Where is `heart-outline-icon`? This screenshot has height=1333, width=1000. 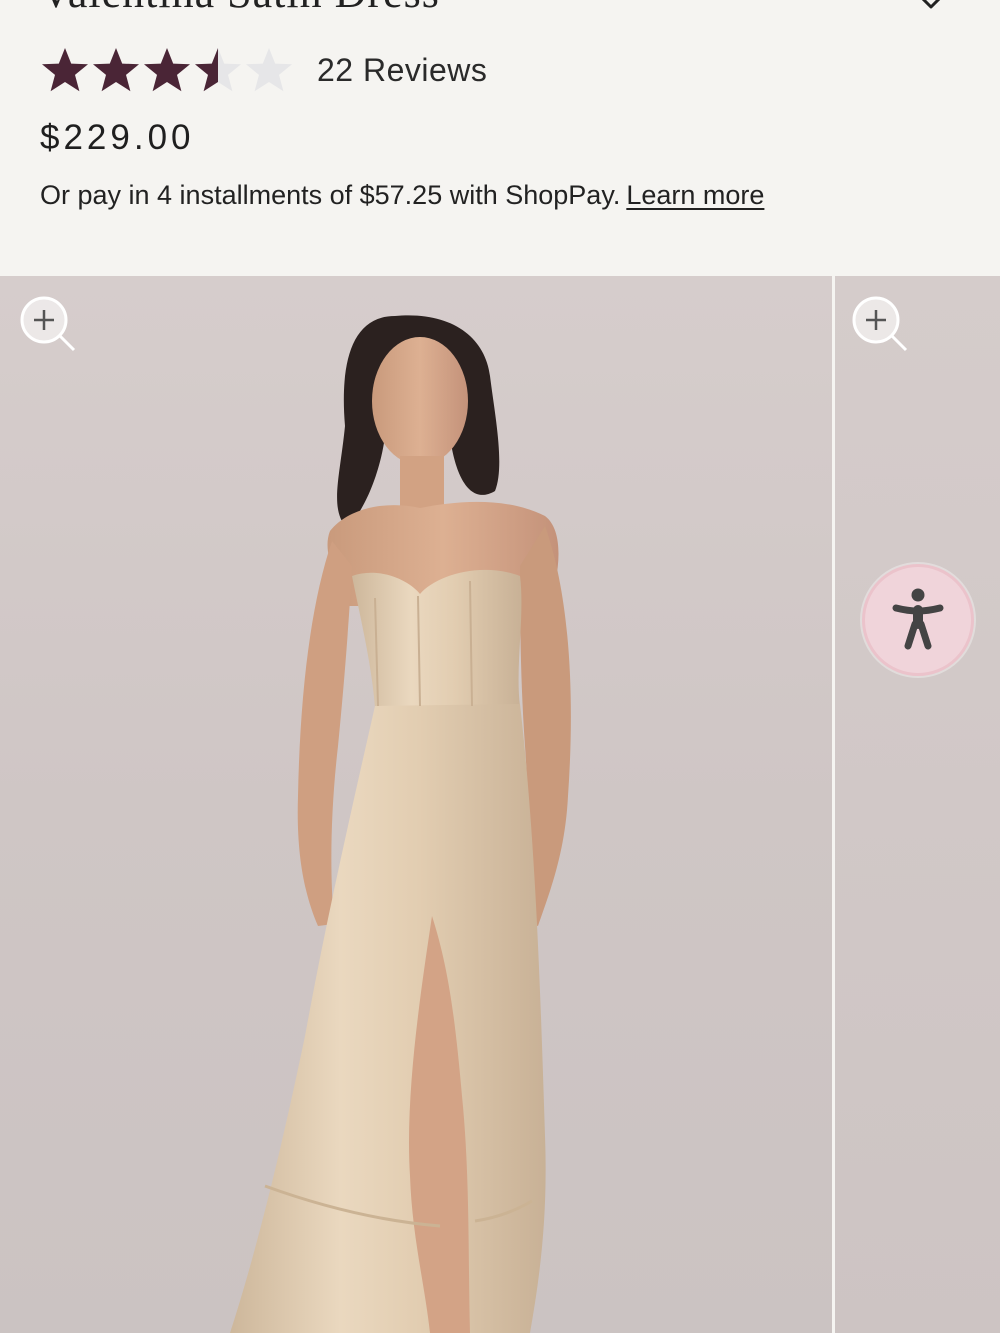
heart-outline-icon is located at coordinates (931, 4).